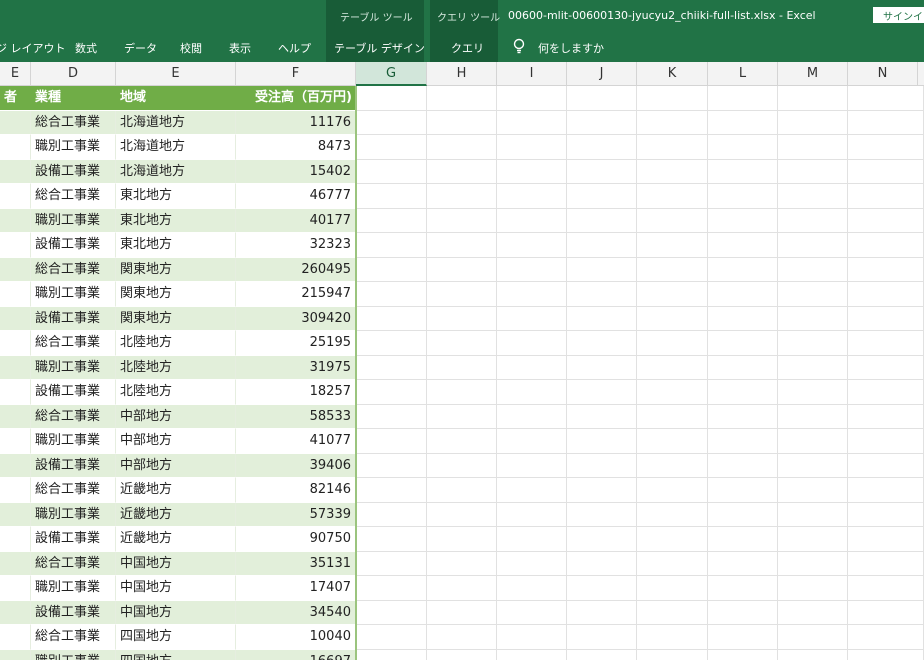 This screenshot has height=660, width=924. Describe the element at coordinates (296, 588) in the screenshot. I see `cell-orders: 17407` at that location.